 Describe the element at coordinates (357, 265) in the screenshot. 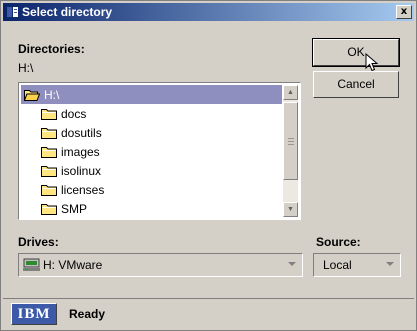

I see `source-select: Local` at that location.